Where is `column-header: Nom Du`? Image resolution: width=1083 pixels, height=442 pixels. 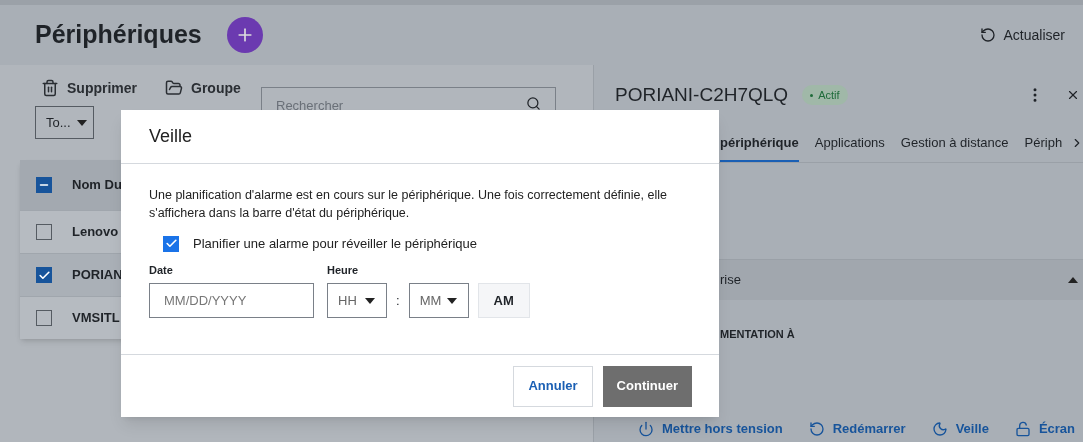
column-header: Nom Du is located at coordinates (97, 185).